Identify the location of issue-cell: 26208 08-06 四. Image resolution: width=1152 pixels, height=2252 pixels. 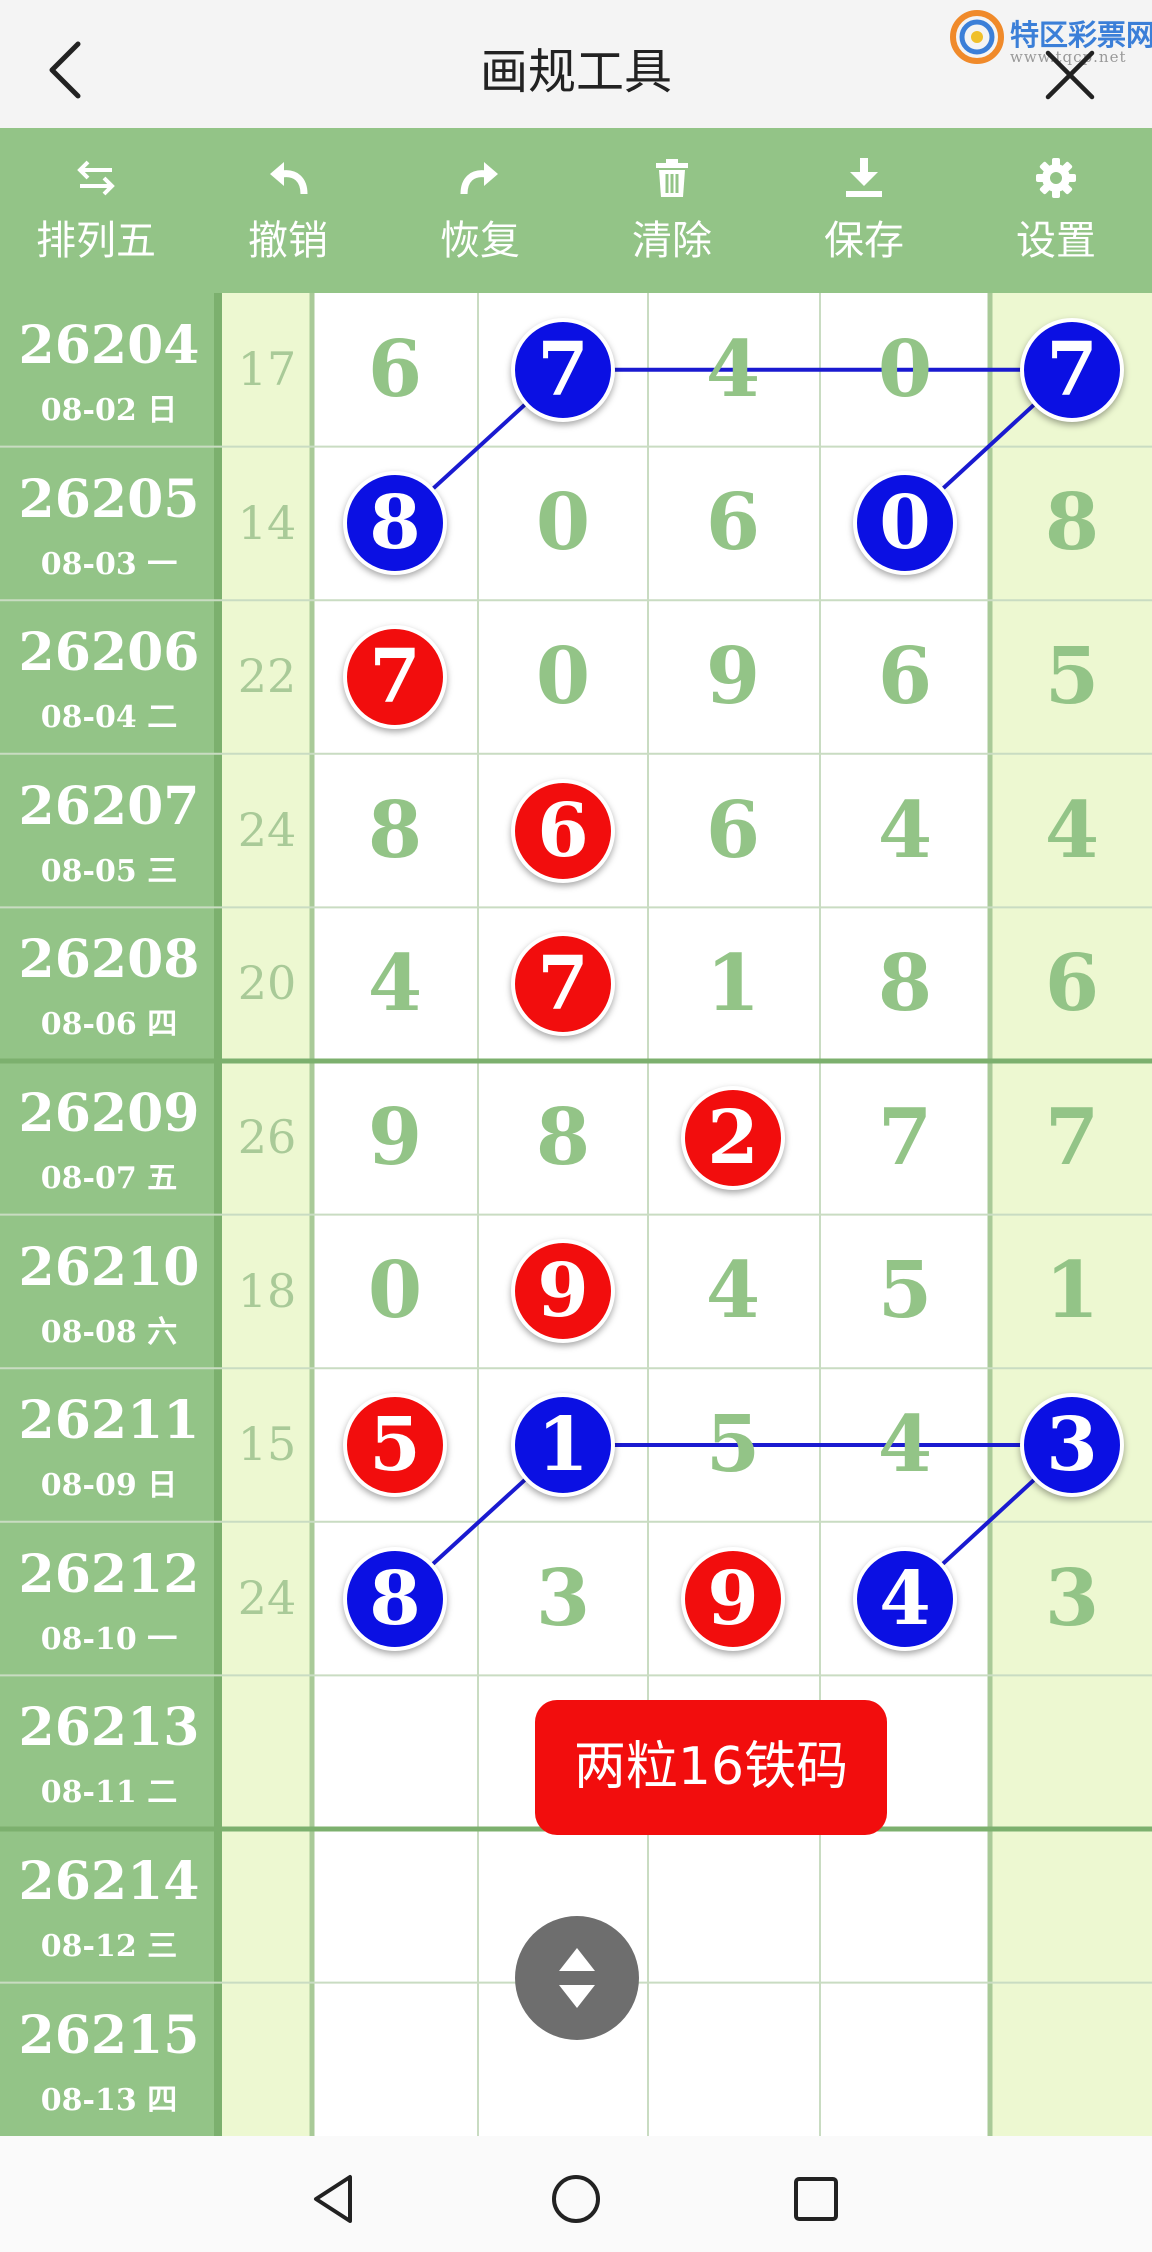
(109, 983).